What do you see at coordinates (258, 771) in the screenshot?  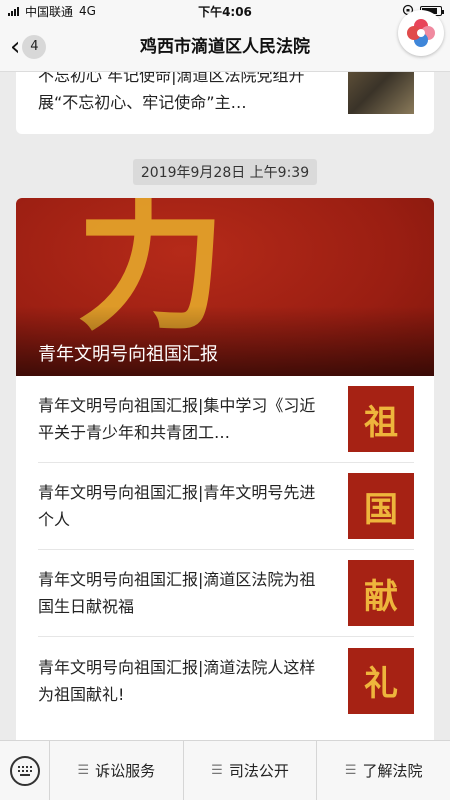 I see `menu-label: 司法公开` at bounding box center [258, 771].